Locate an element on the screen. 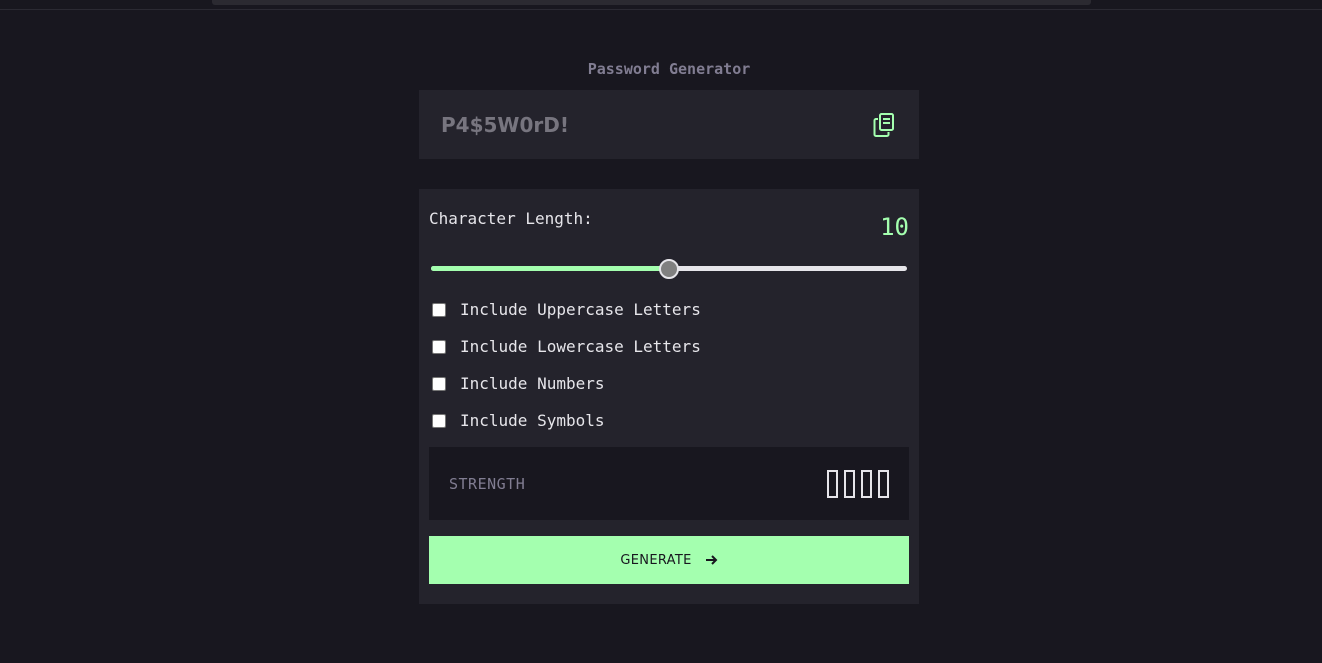  option-label: Include Numbers is located at coordinates (532, 383).